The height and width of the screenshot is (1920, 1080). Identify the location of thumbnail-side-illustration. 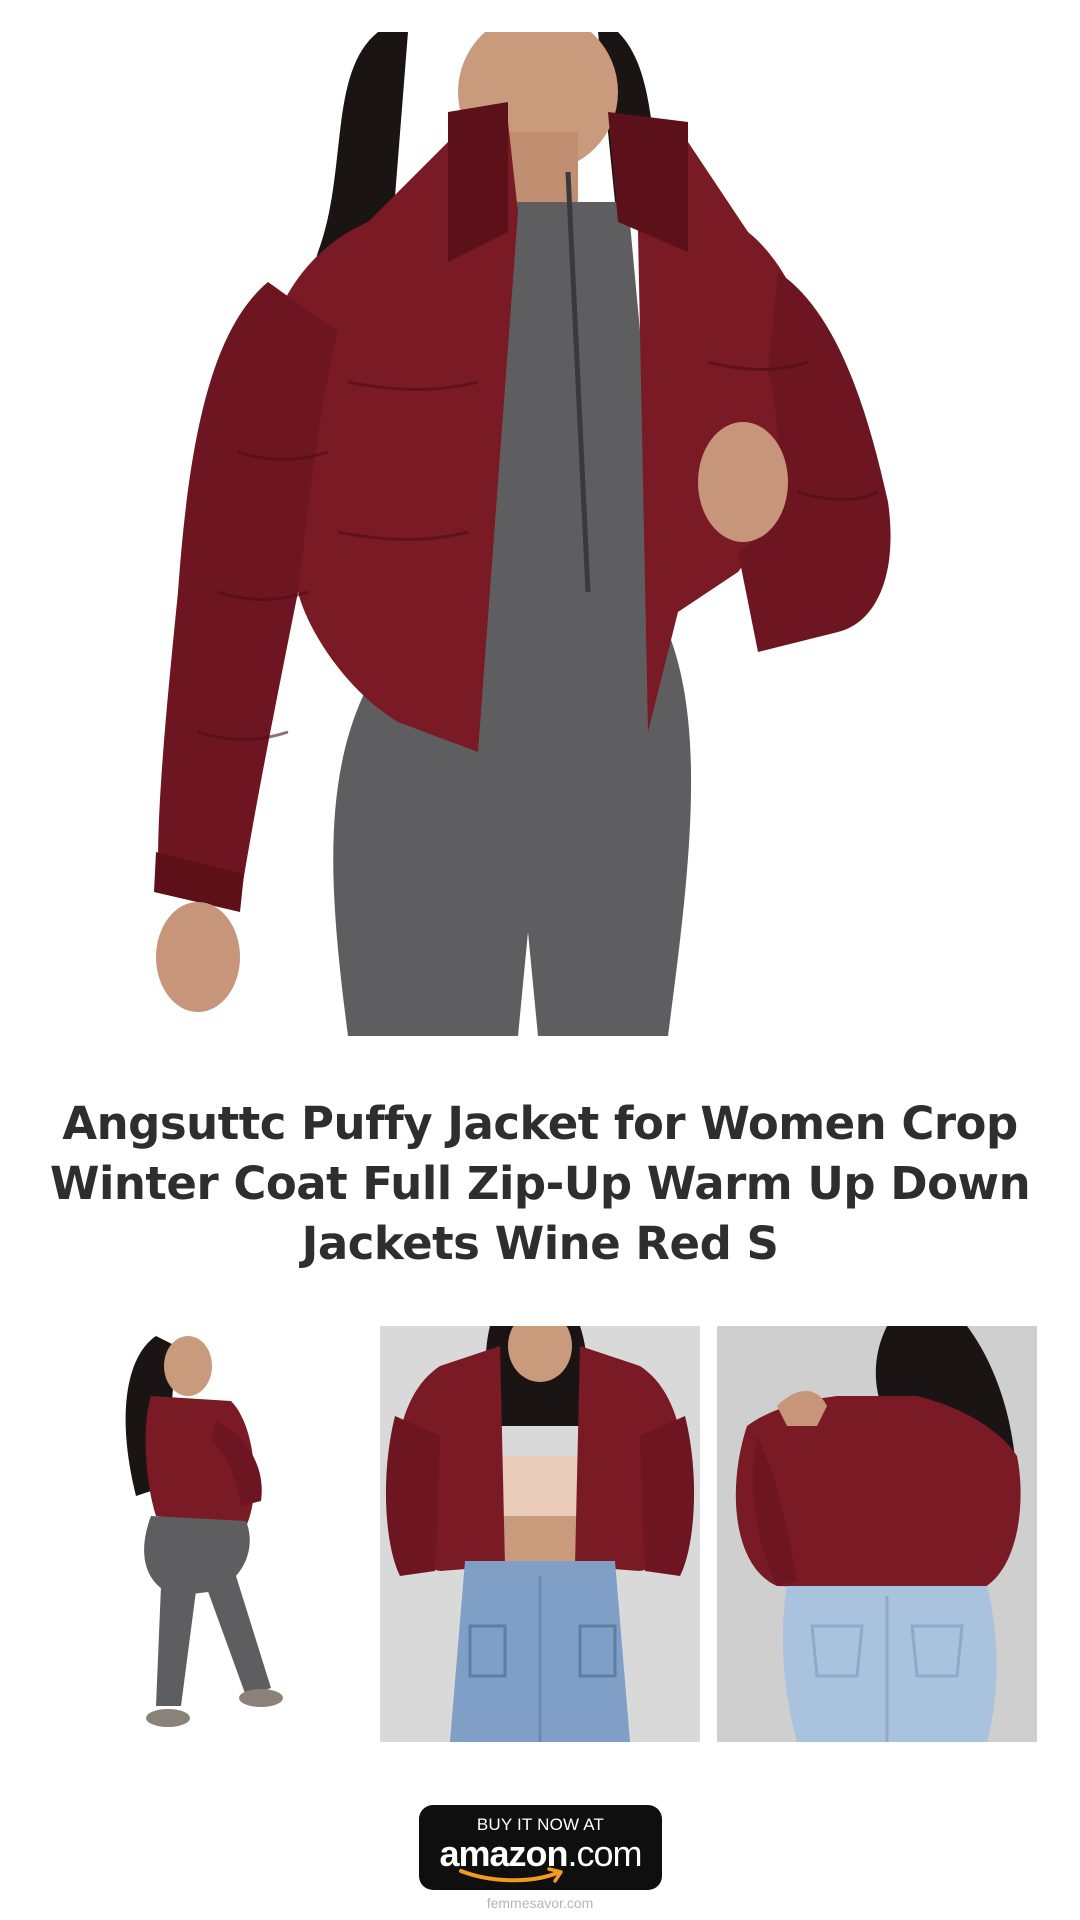
(204, 1531).